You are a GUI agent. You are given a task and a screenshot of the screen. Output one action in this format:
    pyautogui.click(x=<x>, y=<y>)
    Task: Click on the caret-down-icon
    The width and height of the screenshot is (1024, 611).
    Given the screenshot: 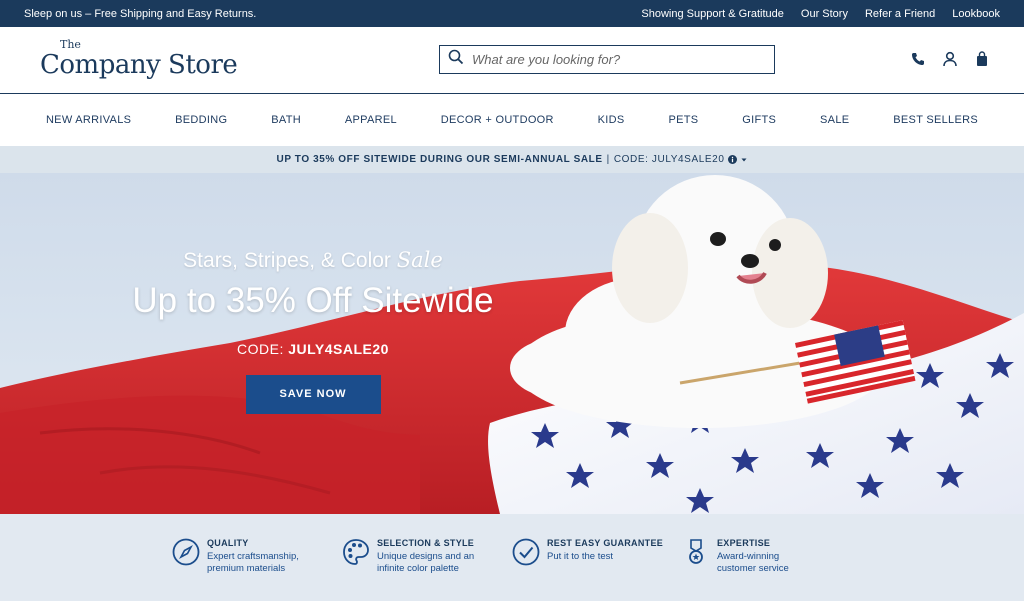 What is the action you would take?
    pyautogui.click(x=744, y=160)
    